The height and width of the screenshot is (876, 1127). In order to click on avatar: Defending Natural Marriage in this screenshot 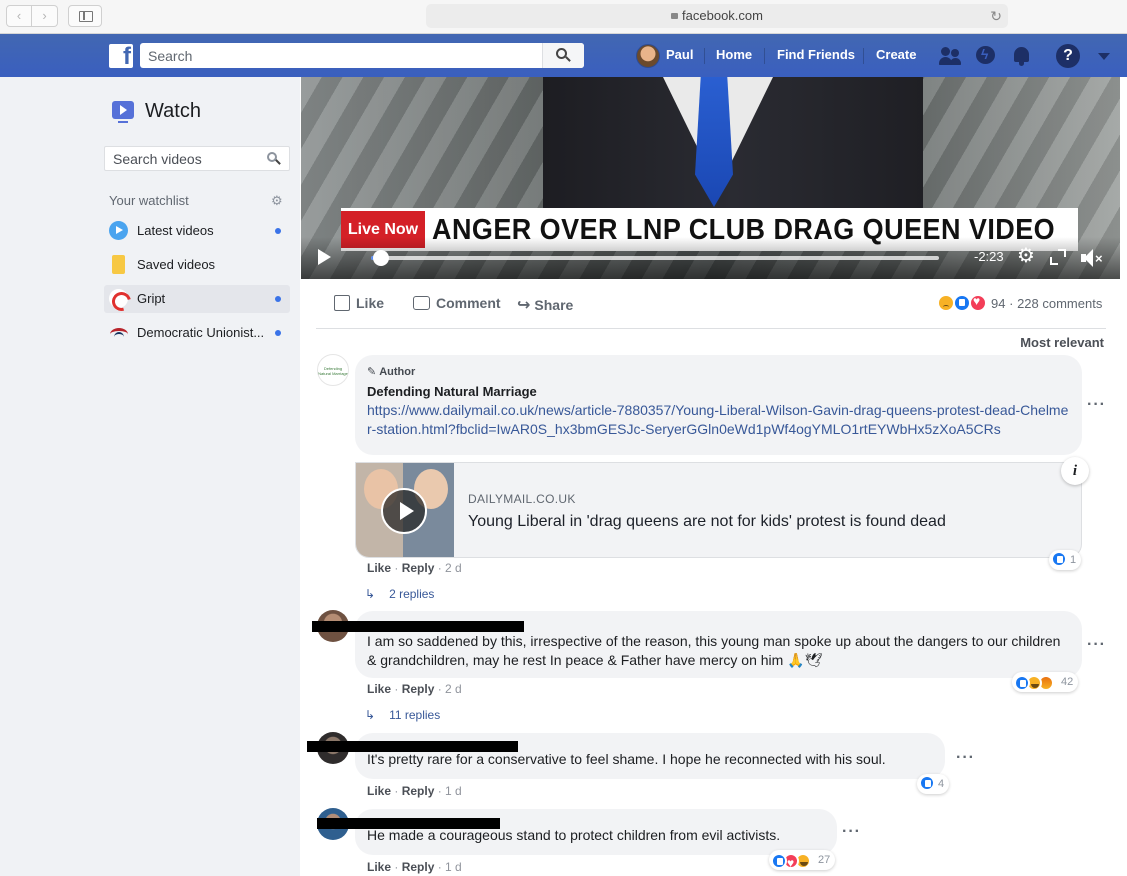, I will do `click(333, 370)`.